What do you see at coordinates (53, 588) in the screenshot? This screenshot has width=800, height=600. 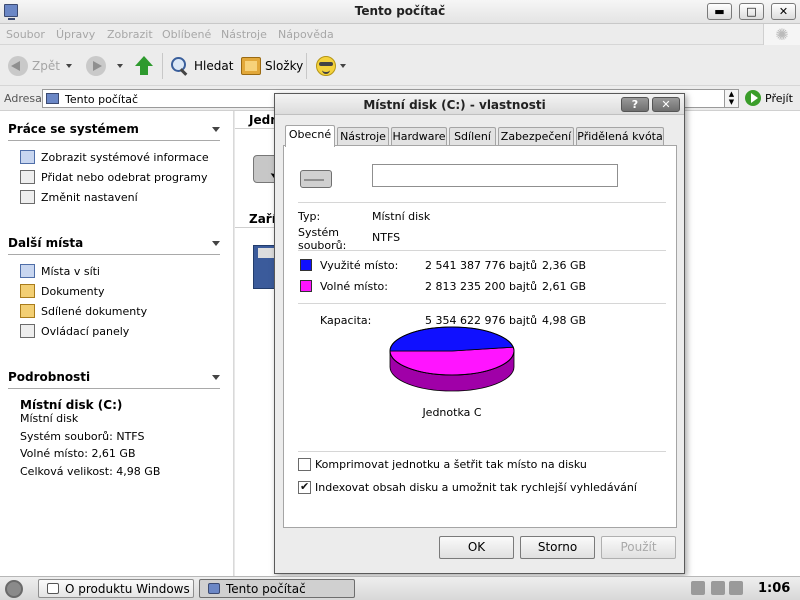 I see `window-icon` at bounding box center [53, 588].